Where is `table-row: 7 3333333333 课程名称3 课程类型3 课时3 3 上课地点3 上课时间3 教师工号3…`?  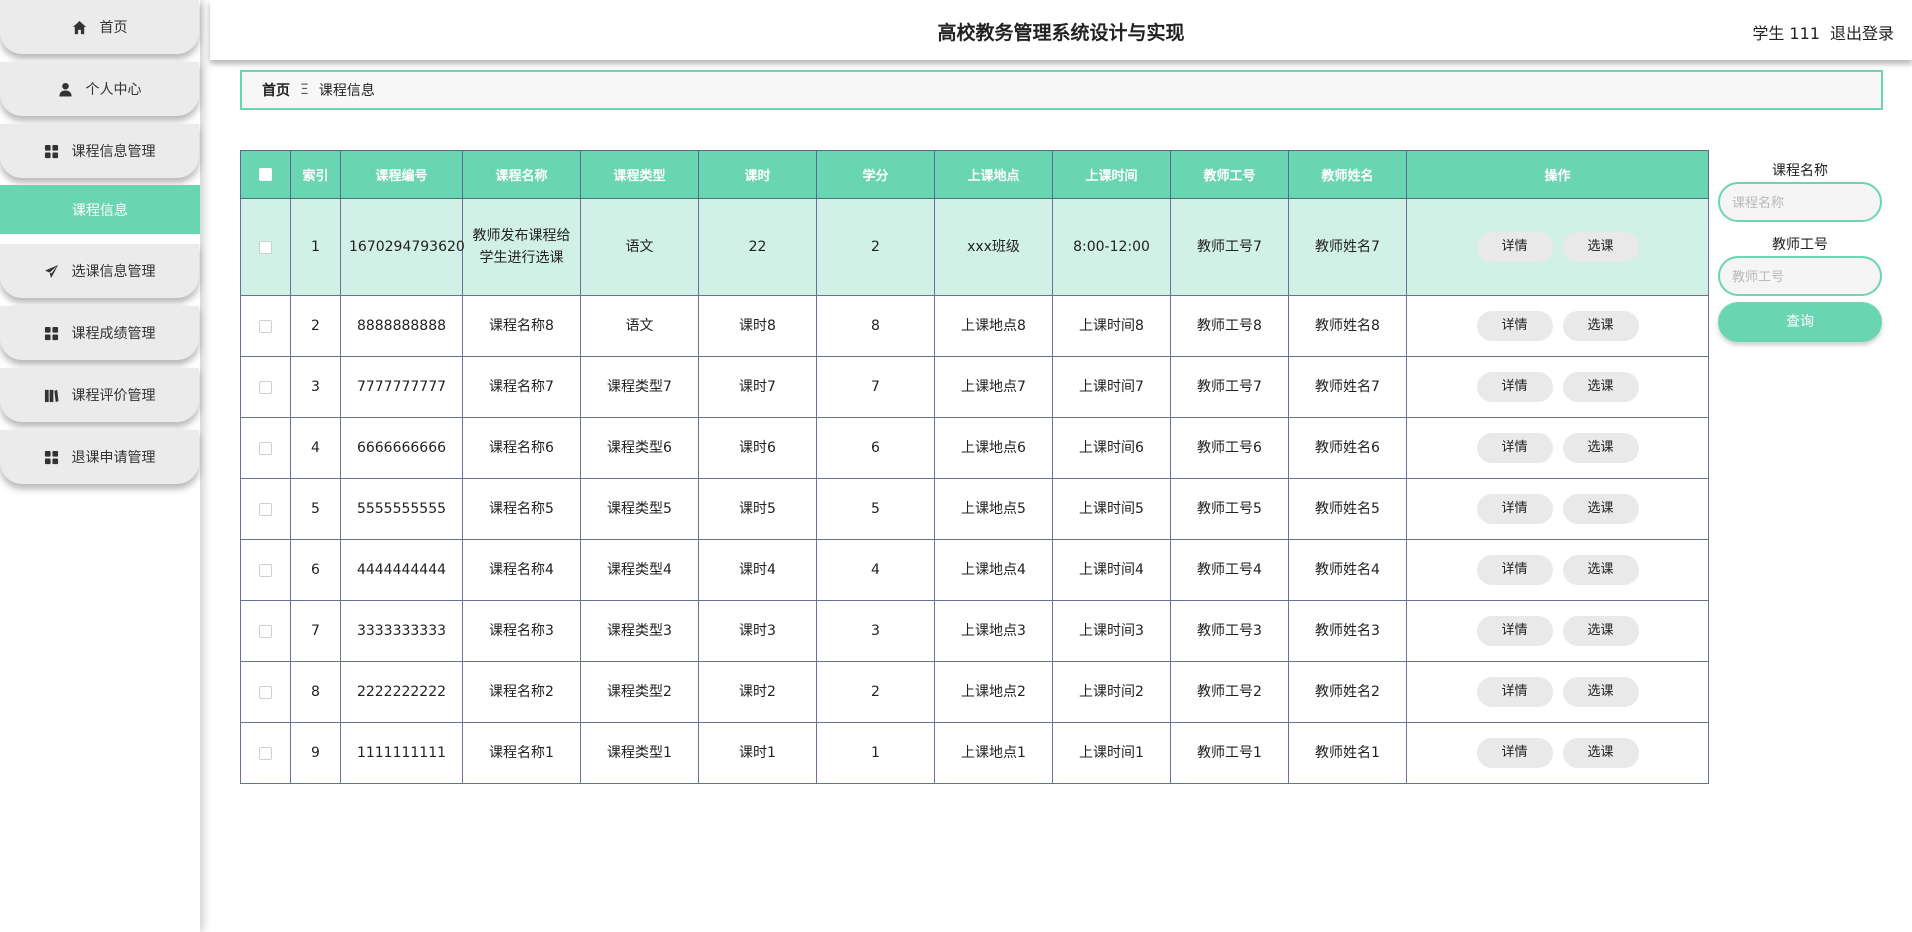
table-row: 7 3333333333 课程名称3 课程类型3 课时3 3 上课地点3 上课时间3 教师工号3… is located at coordinates (974, 631).